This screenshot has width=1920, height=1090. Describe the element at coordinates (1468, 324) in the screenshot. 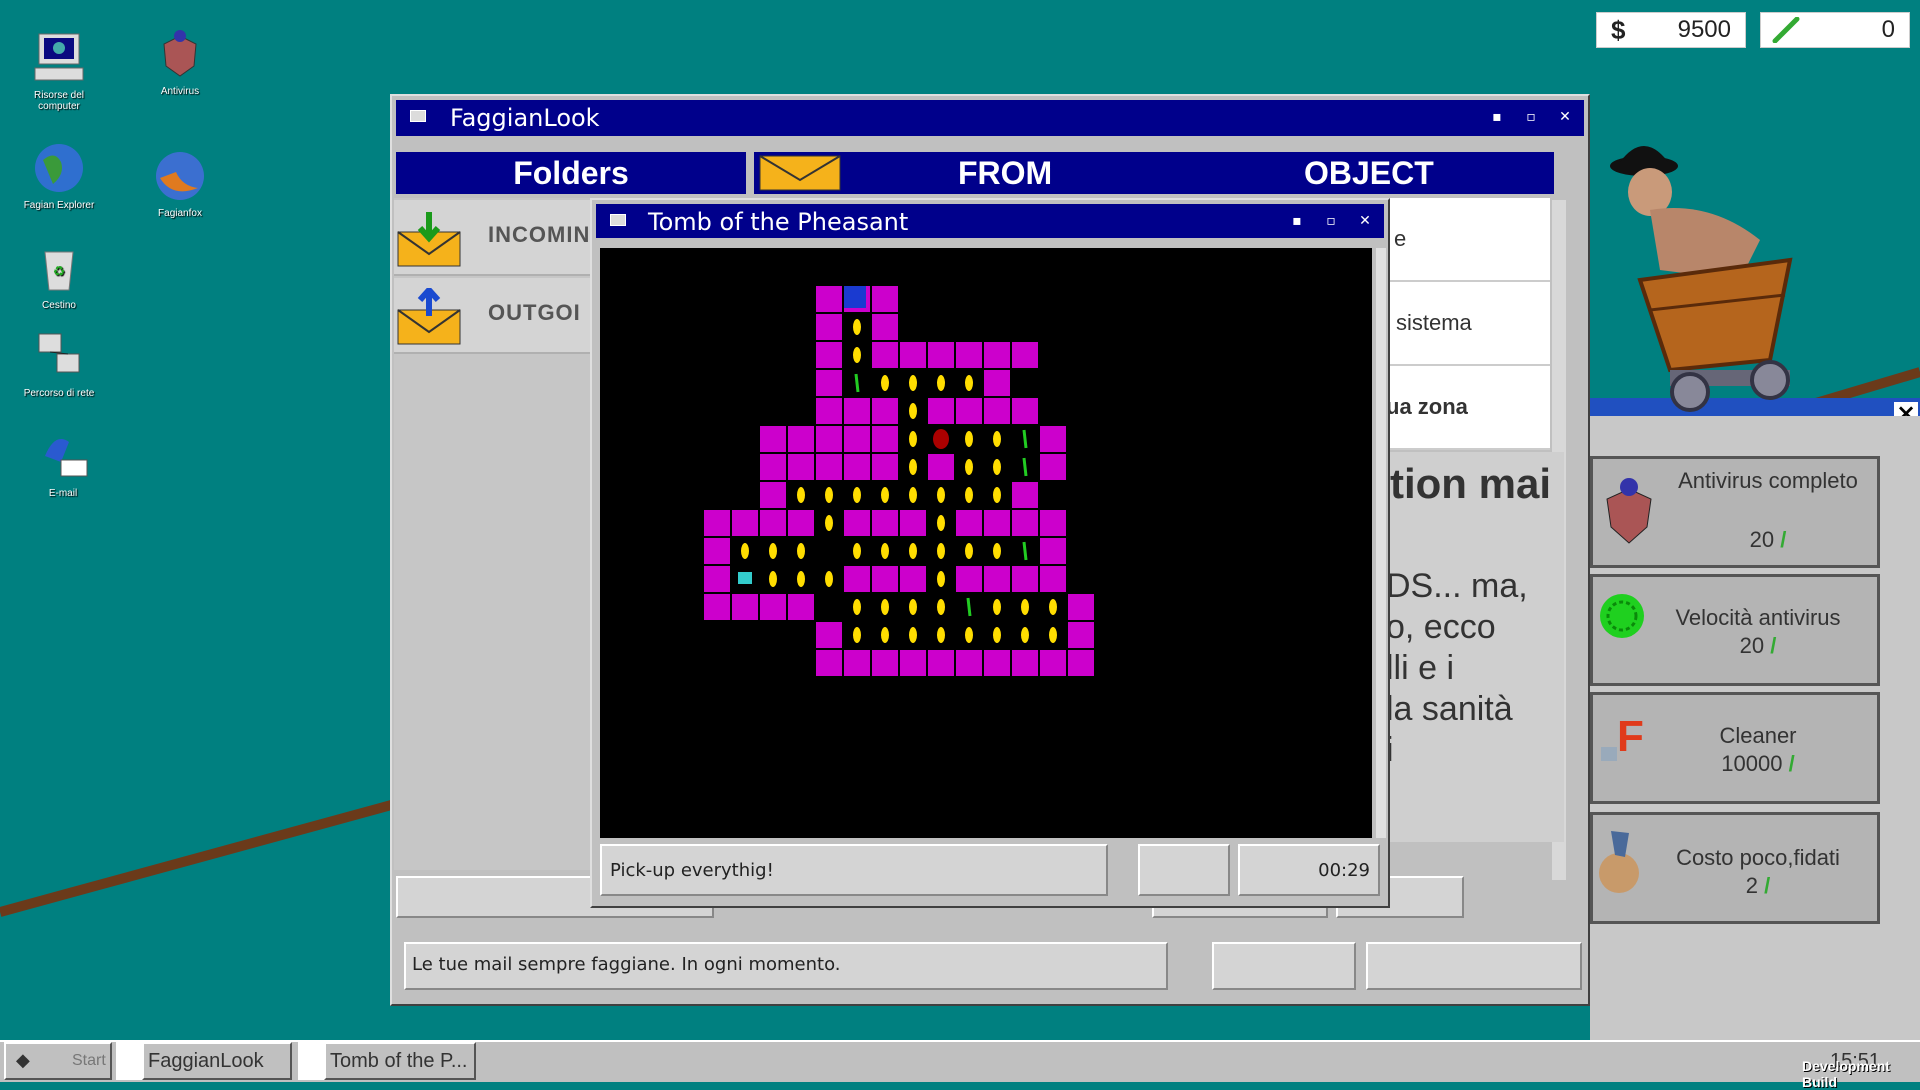

I see `mail-row: sistema` at that location.